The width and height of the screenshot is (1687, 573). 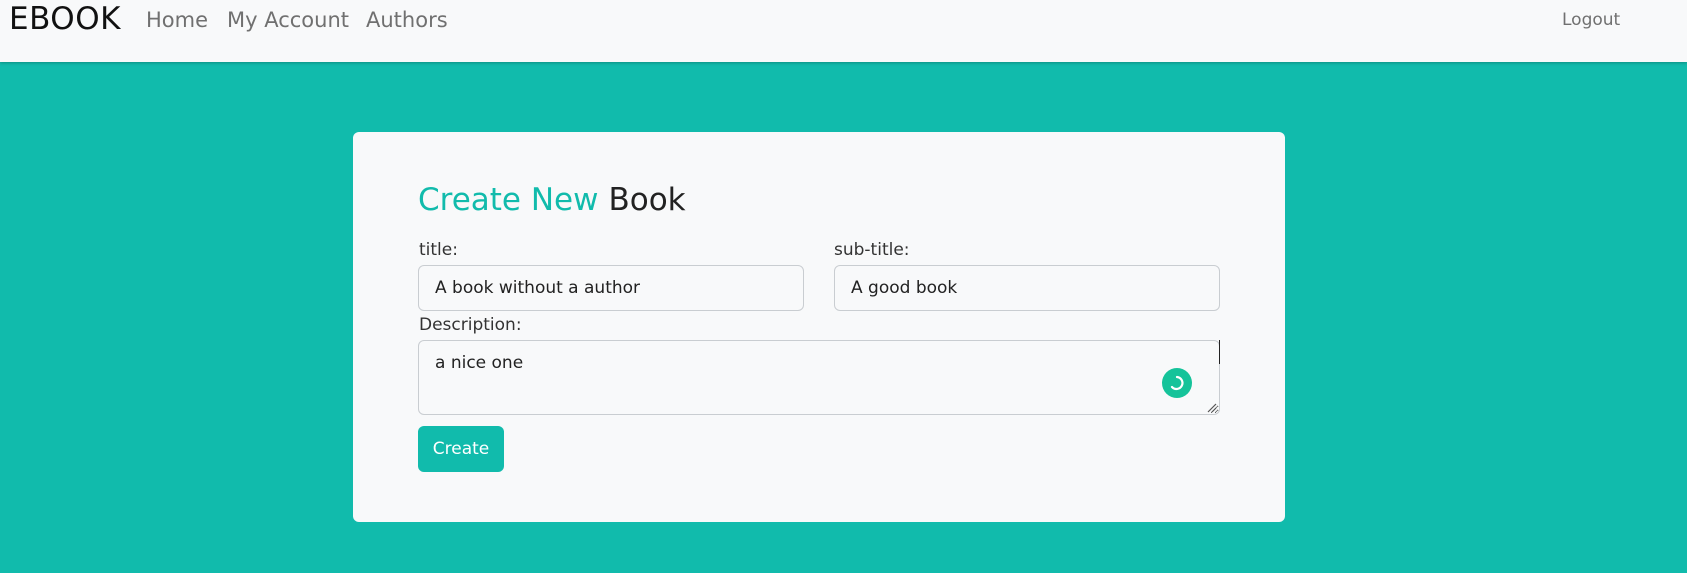 I want to click on subtitle-label: sub-title:, so click(x=872, y=250).